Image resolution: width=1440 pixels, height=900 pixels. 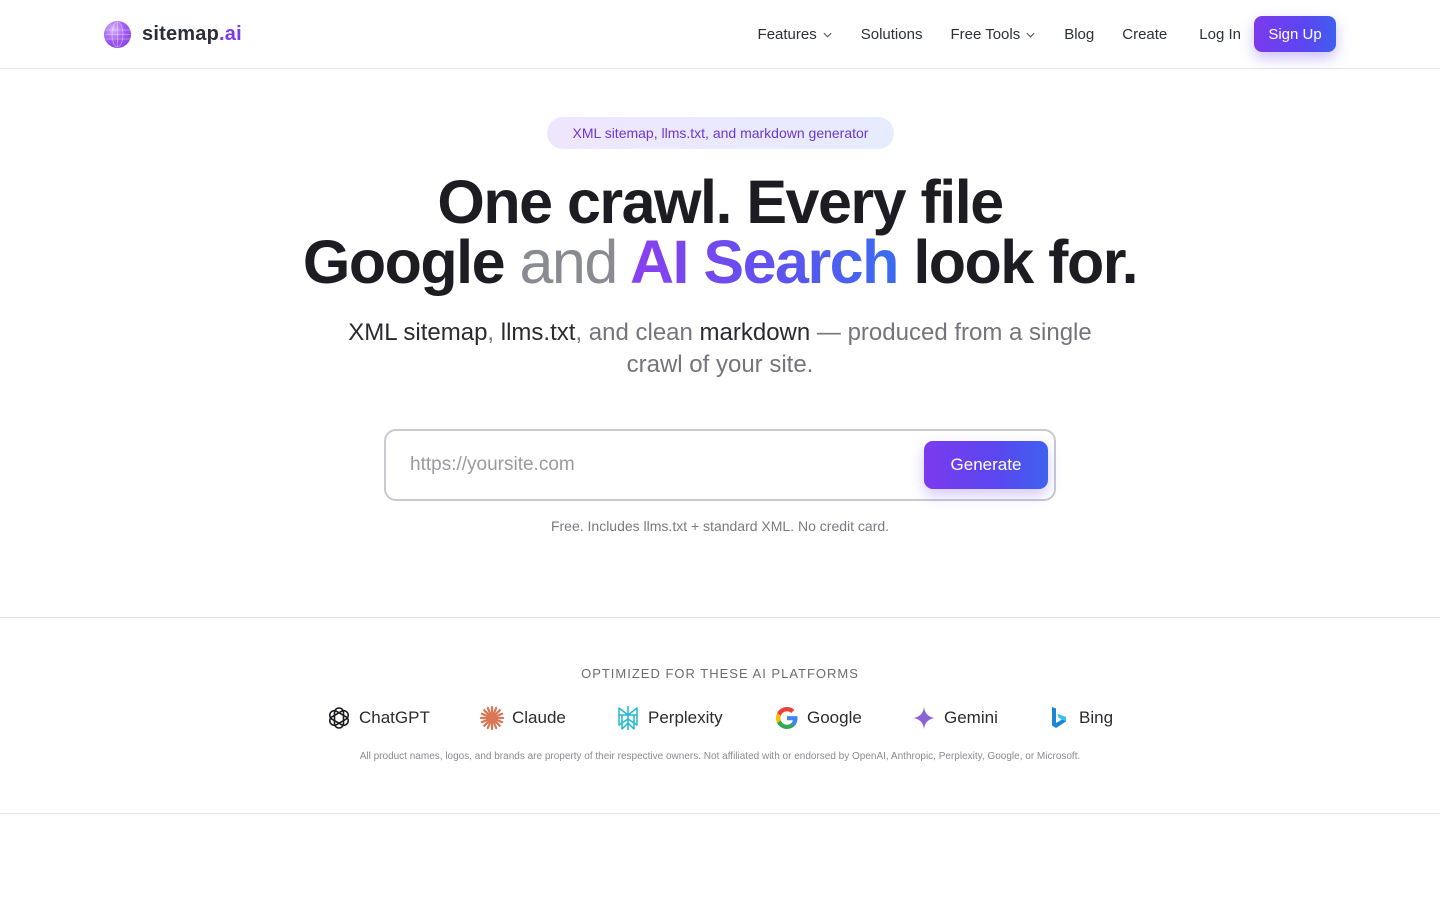 I want to click on nav-free-tools-label: Free Tools, so click(x=985, y=34).